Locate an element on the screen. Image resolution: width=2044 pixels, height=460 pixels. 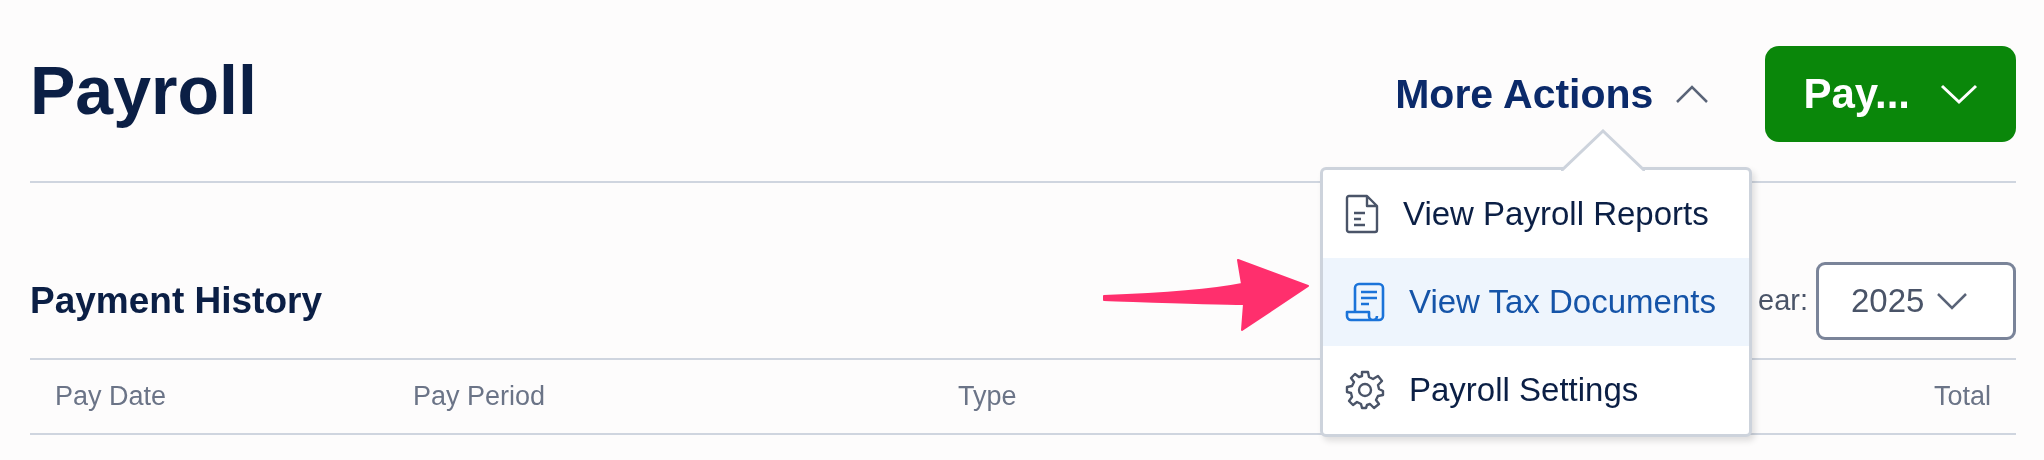
document-icon is located at coordinates (1362, 214).